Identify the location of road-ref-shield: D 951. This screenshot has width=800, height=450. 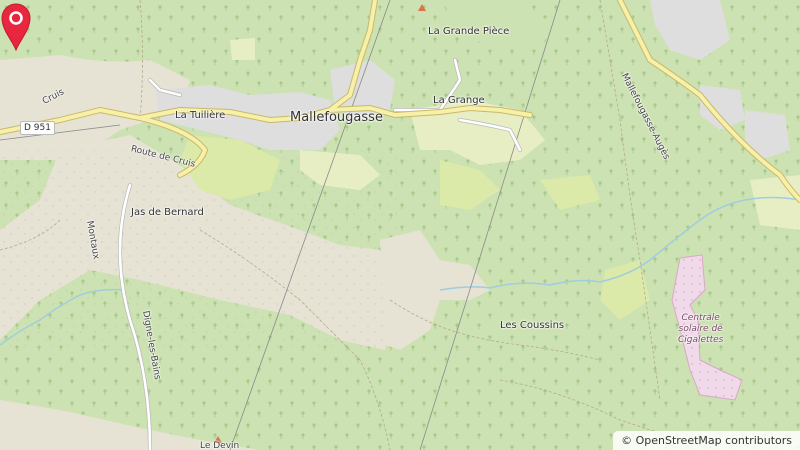
(37, 128).